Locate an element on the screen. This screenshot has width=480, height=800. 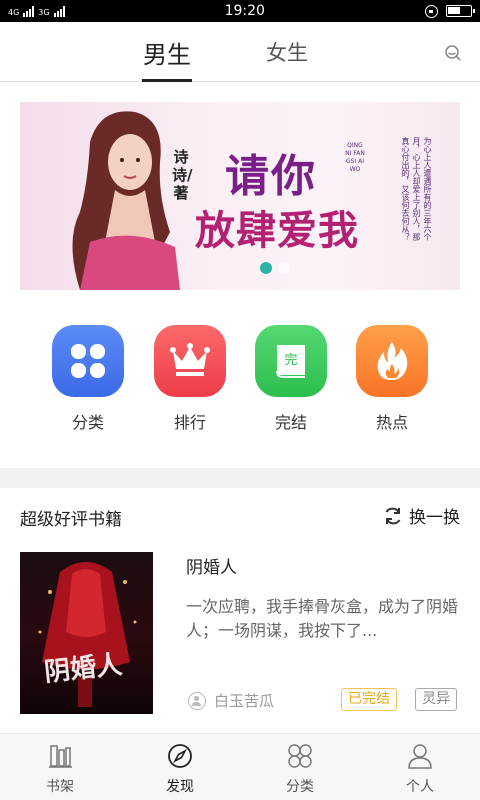
status-bar: 4G 3G 19:20 is located at coordinates (240, 11).